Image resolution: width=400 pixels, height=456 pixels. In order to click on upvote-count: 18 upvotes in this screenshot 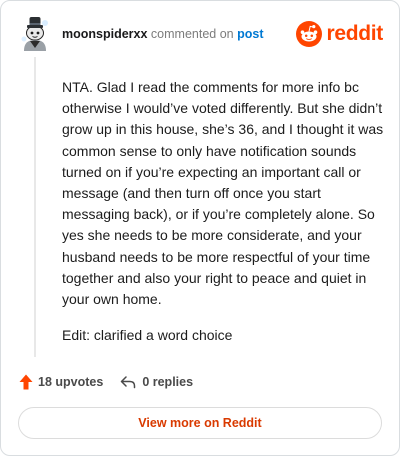, I will do `click(71, 382)`.